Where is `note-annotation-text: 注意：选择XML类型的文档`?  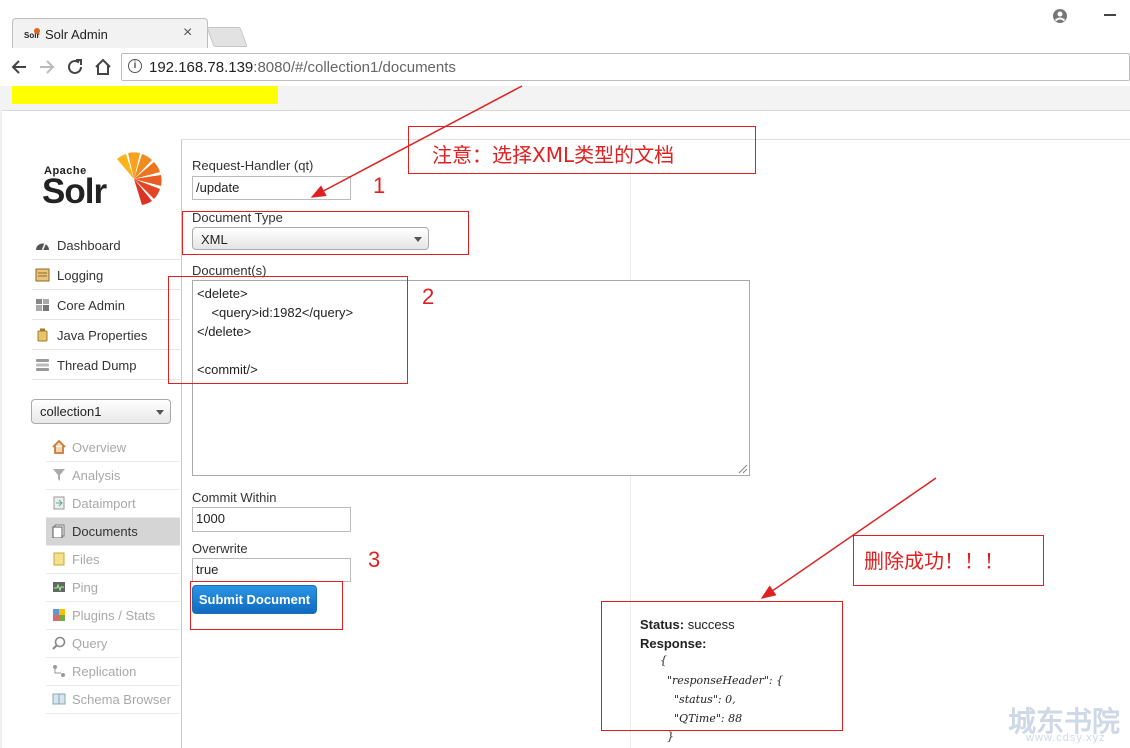 note-annotation-text: 注意：选择XML类型的文档 is located at coordinates (553, 155).